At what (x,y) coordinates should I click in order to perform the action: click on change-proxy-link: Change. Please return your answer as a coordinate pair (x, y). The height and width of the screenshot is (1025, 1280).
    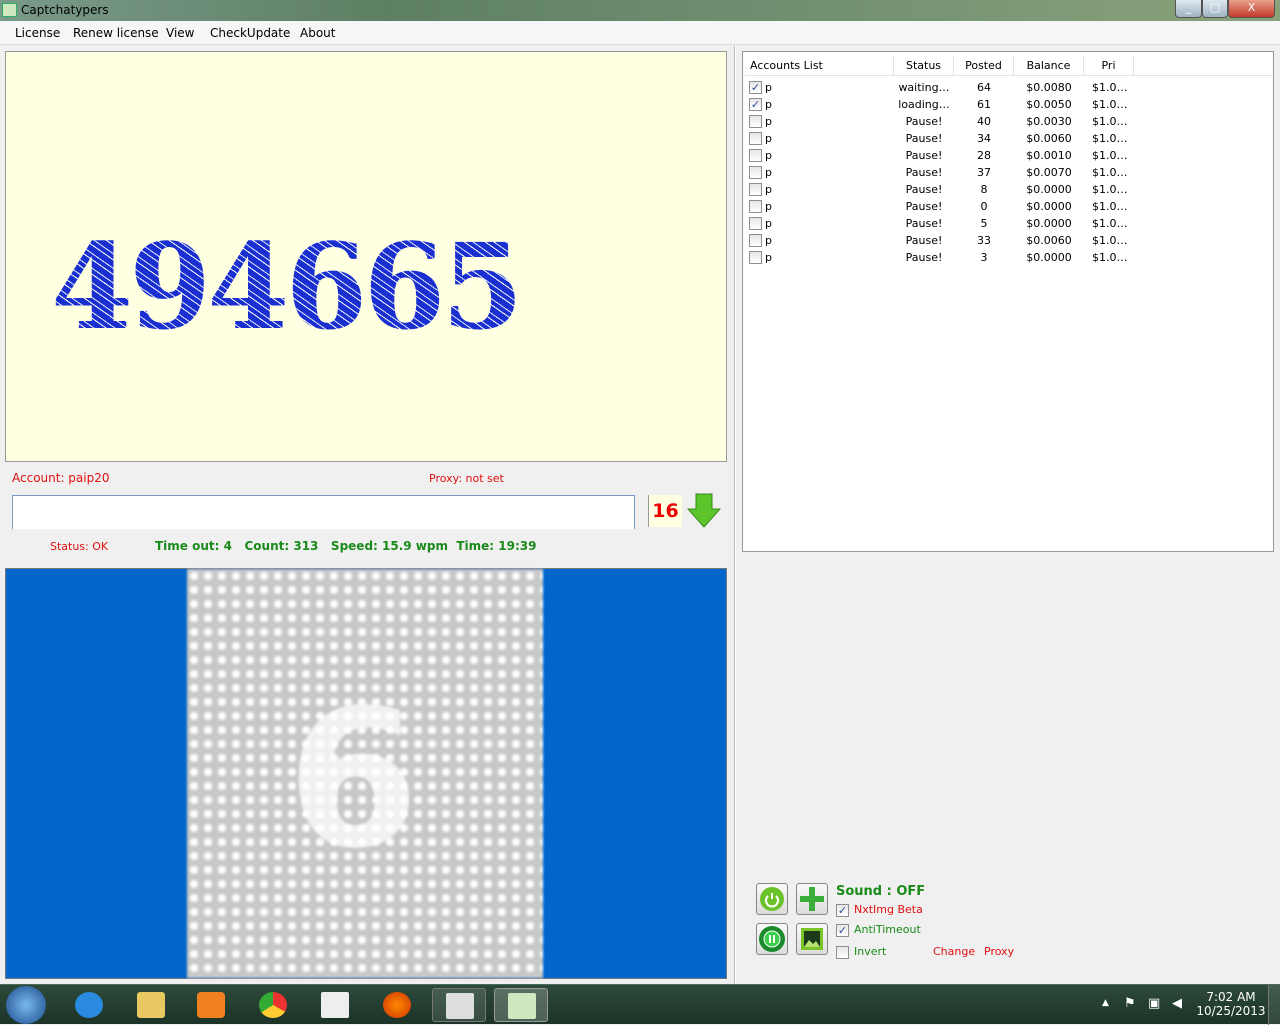
    Looking at the image, I should click on (954, 951).